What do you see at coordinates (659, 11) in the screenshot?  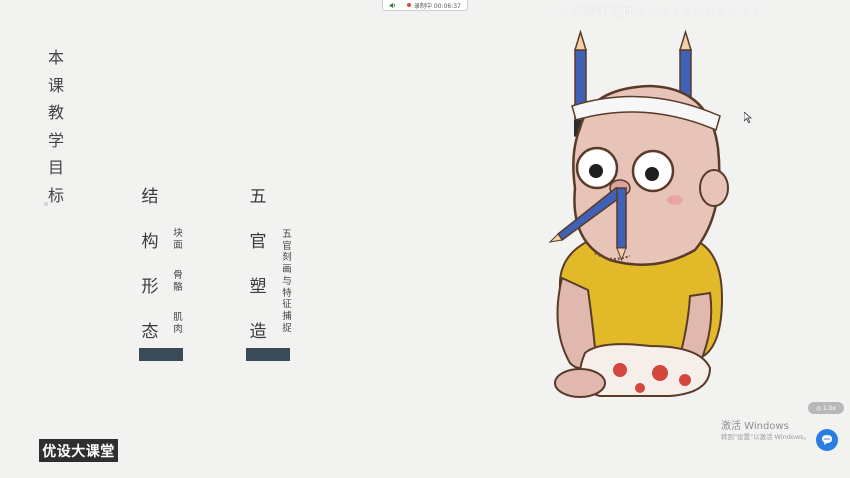 I see `watermark-text: 一 学霸课 程群 0 1 4 1 5 0 4 4 1 1 9` at bounding box center [659, 11].